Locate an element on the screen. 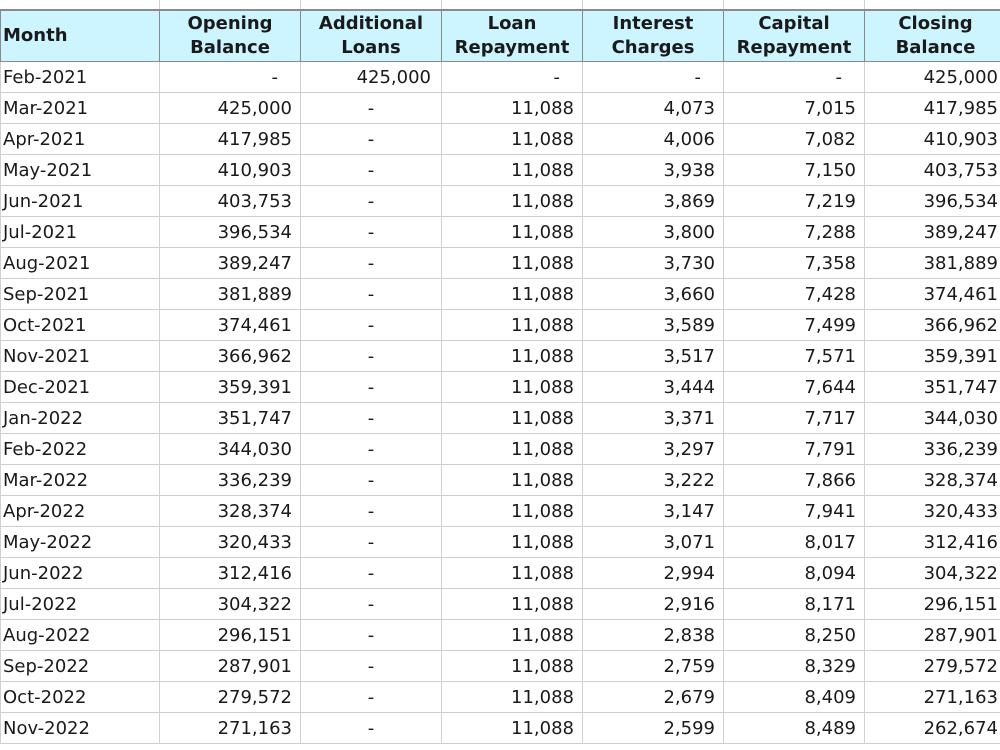 This screenshot has width=1000, height=750. month-cell: Apr-2022 is located at coordinates (80, 511).